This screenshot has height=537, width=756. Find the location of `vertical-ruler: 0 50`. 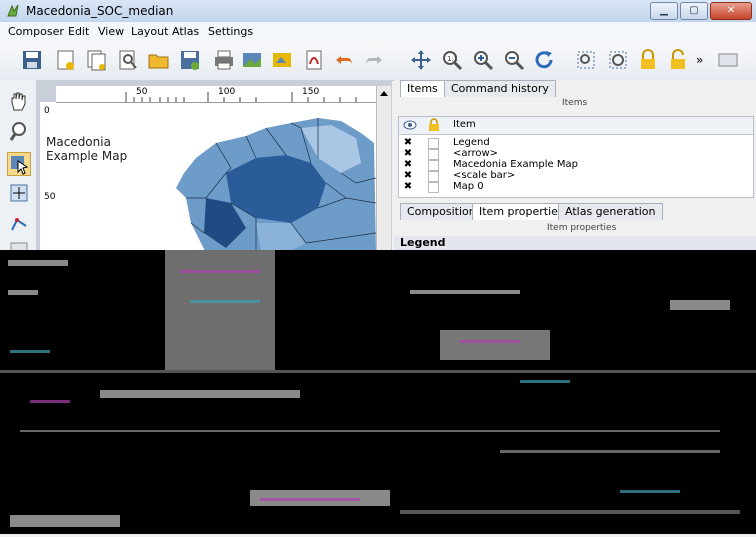

vertical-ruler: 0 50 is located at coordinates (48, 177).